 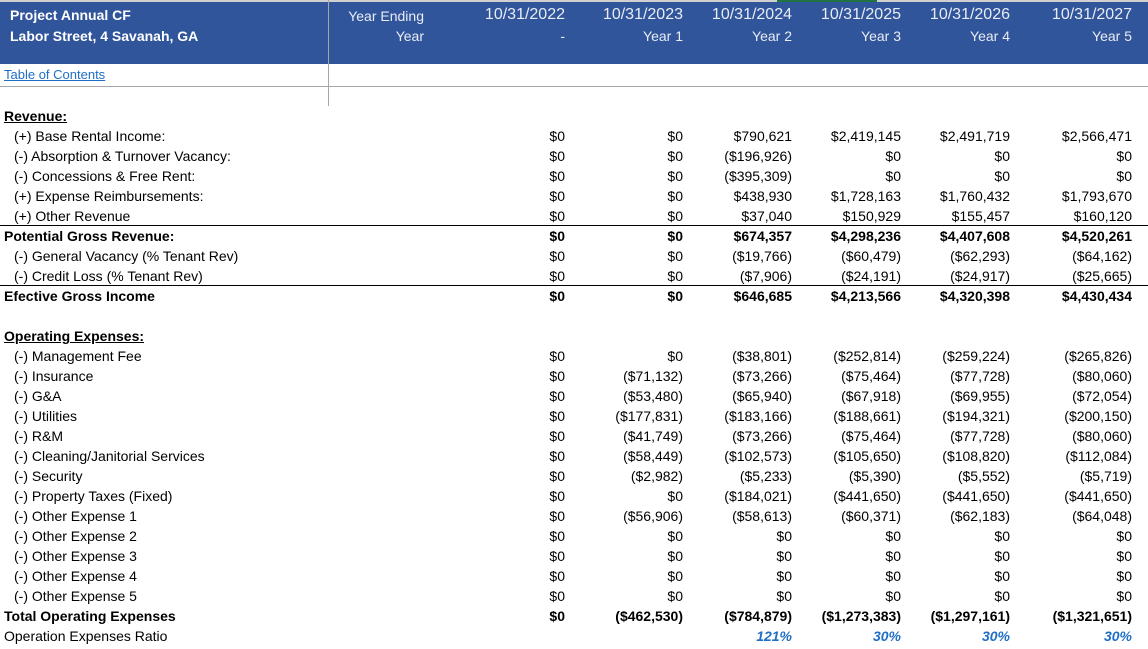 What do you see at coordinates (762, 516) in the screenshot?
I see `cell-value: ($58,613)` at bounding box center [762, 516].